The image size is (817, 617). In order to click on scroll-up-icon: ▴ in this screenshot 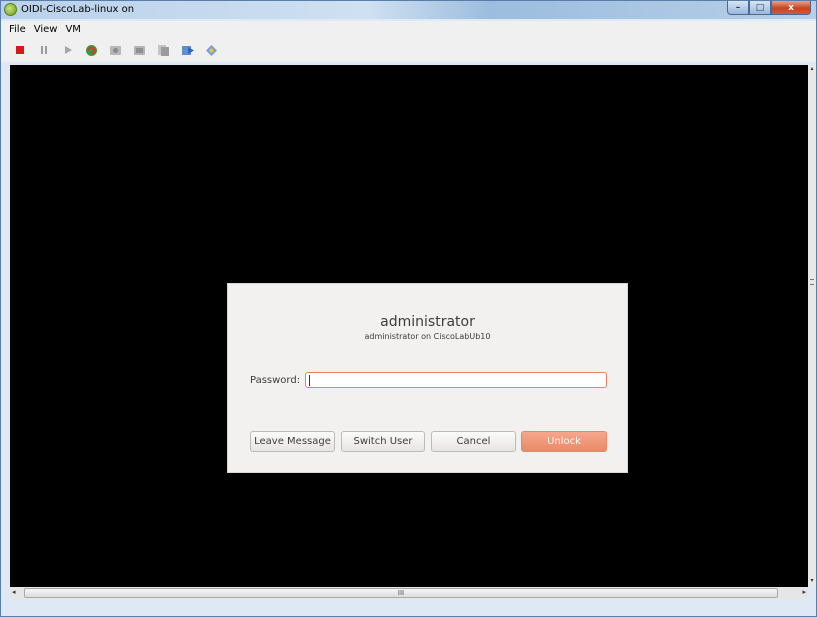, I will do `click(812, 70)`.